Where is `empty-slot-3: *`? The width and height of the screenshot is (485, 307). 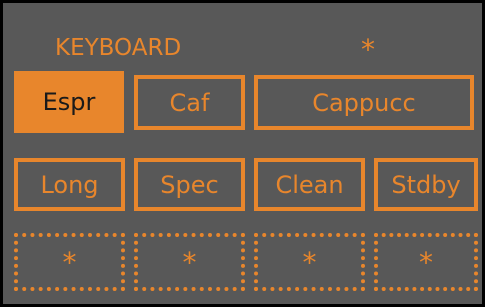 empty-slot-3: * is located at coordinates (309, 262).